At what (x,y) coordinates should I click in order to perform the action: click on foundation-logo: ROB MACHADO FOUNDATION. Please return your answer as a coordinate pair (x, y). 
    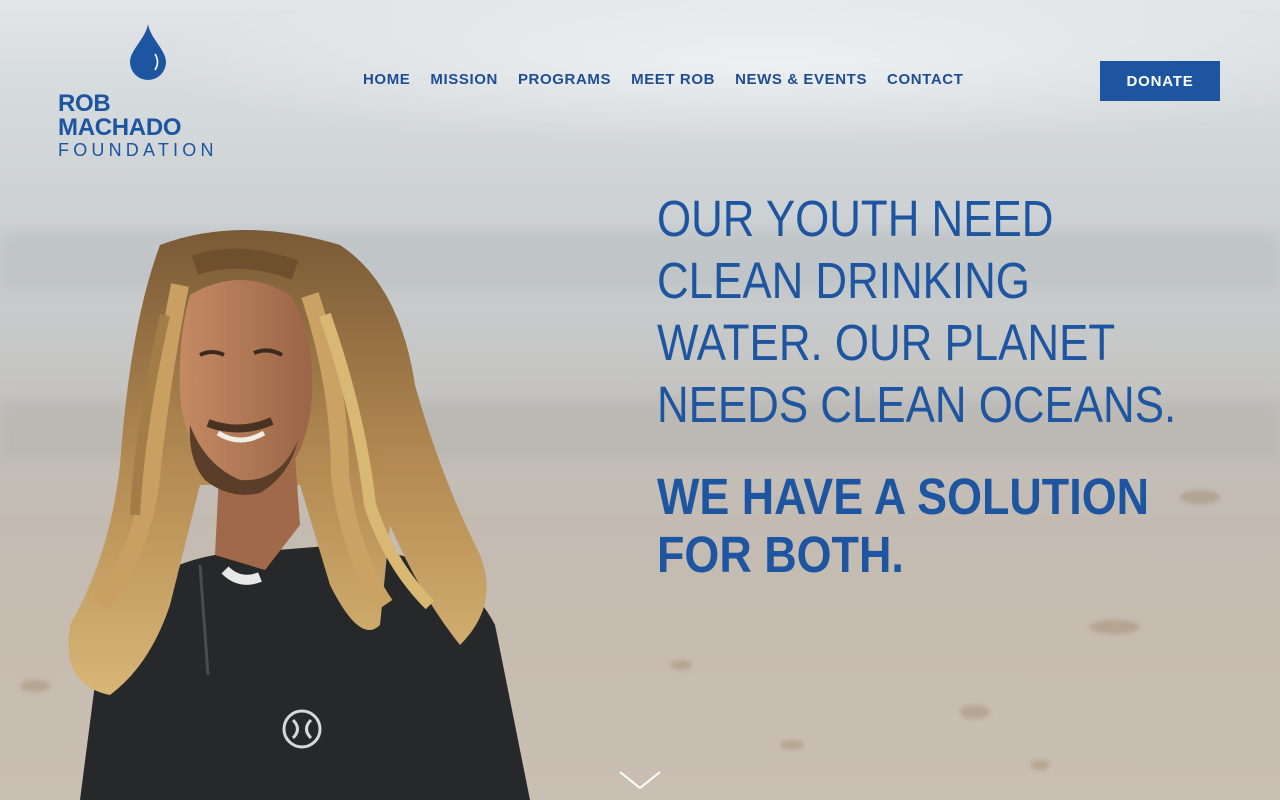
    Looking at the image, I should click on (148, 92).